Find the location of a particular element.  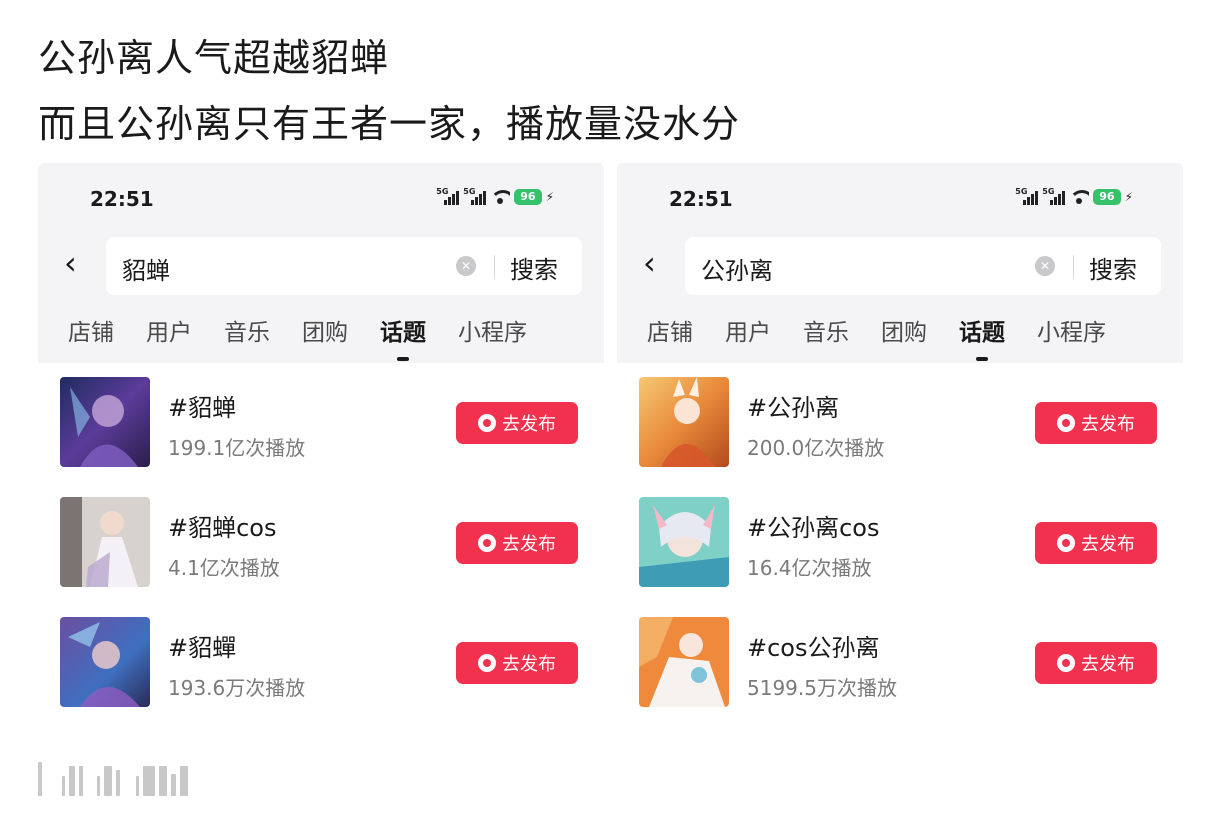

caption-line-2: 而且公孙离只有王者一家，播放量没水分 is located at coordinates (389, 124).